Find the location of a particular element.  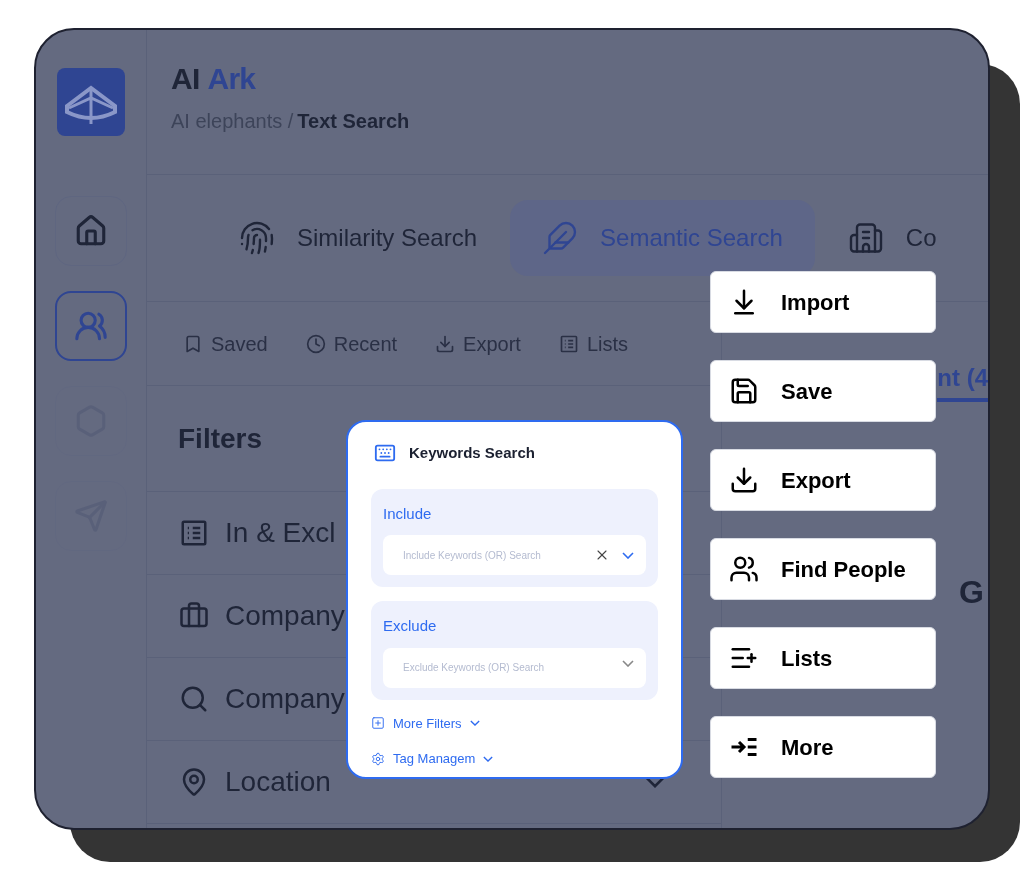

feather-icon is located at coordinates (560, 238).